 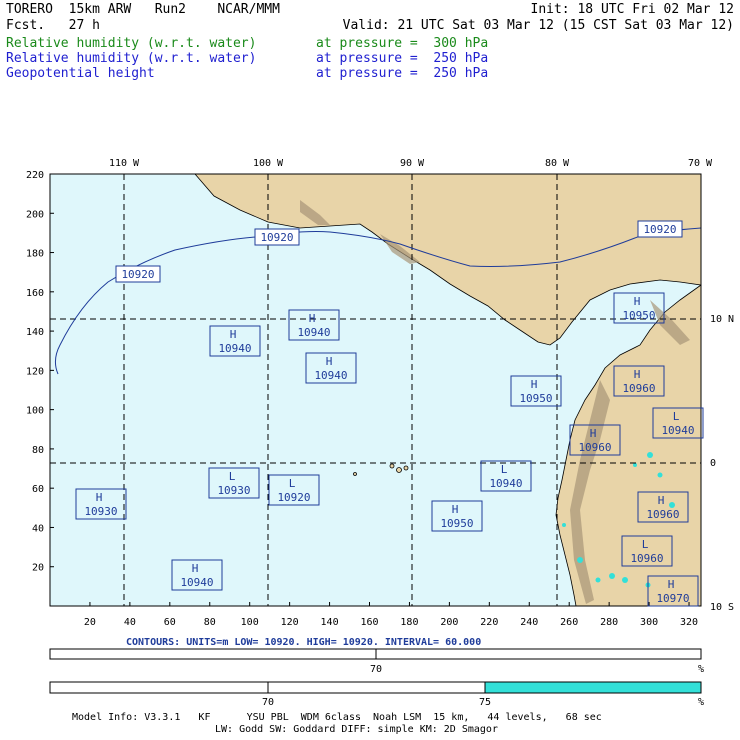 I want to click on y-tick-label: 20, so click(x=38, y=568).